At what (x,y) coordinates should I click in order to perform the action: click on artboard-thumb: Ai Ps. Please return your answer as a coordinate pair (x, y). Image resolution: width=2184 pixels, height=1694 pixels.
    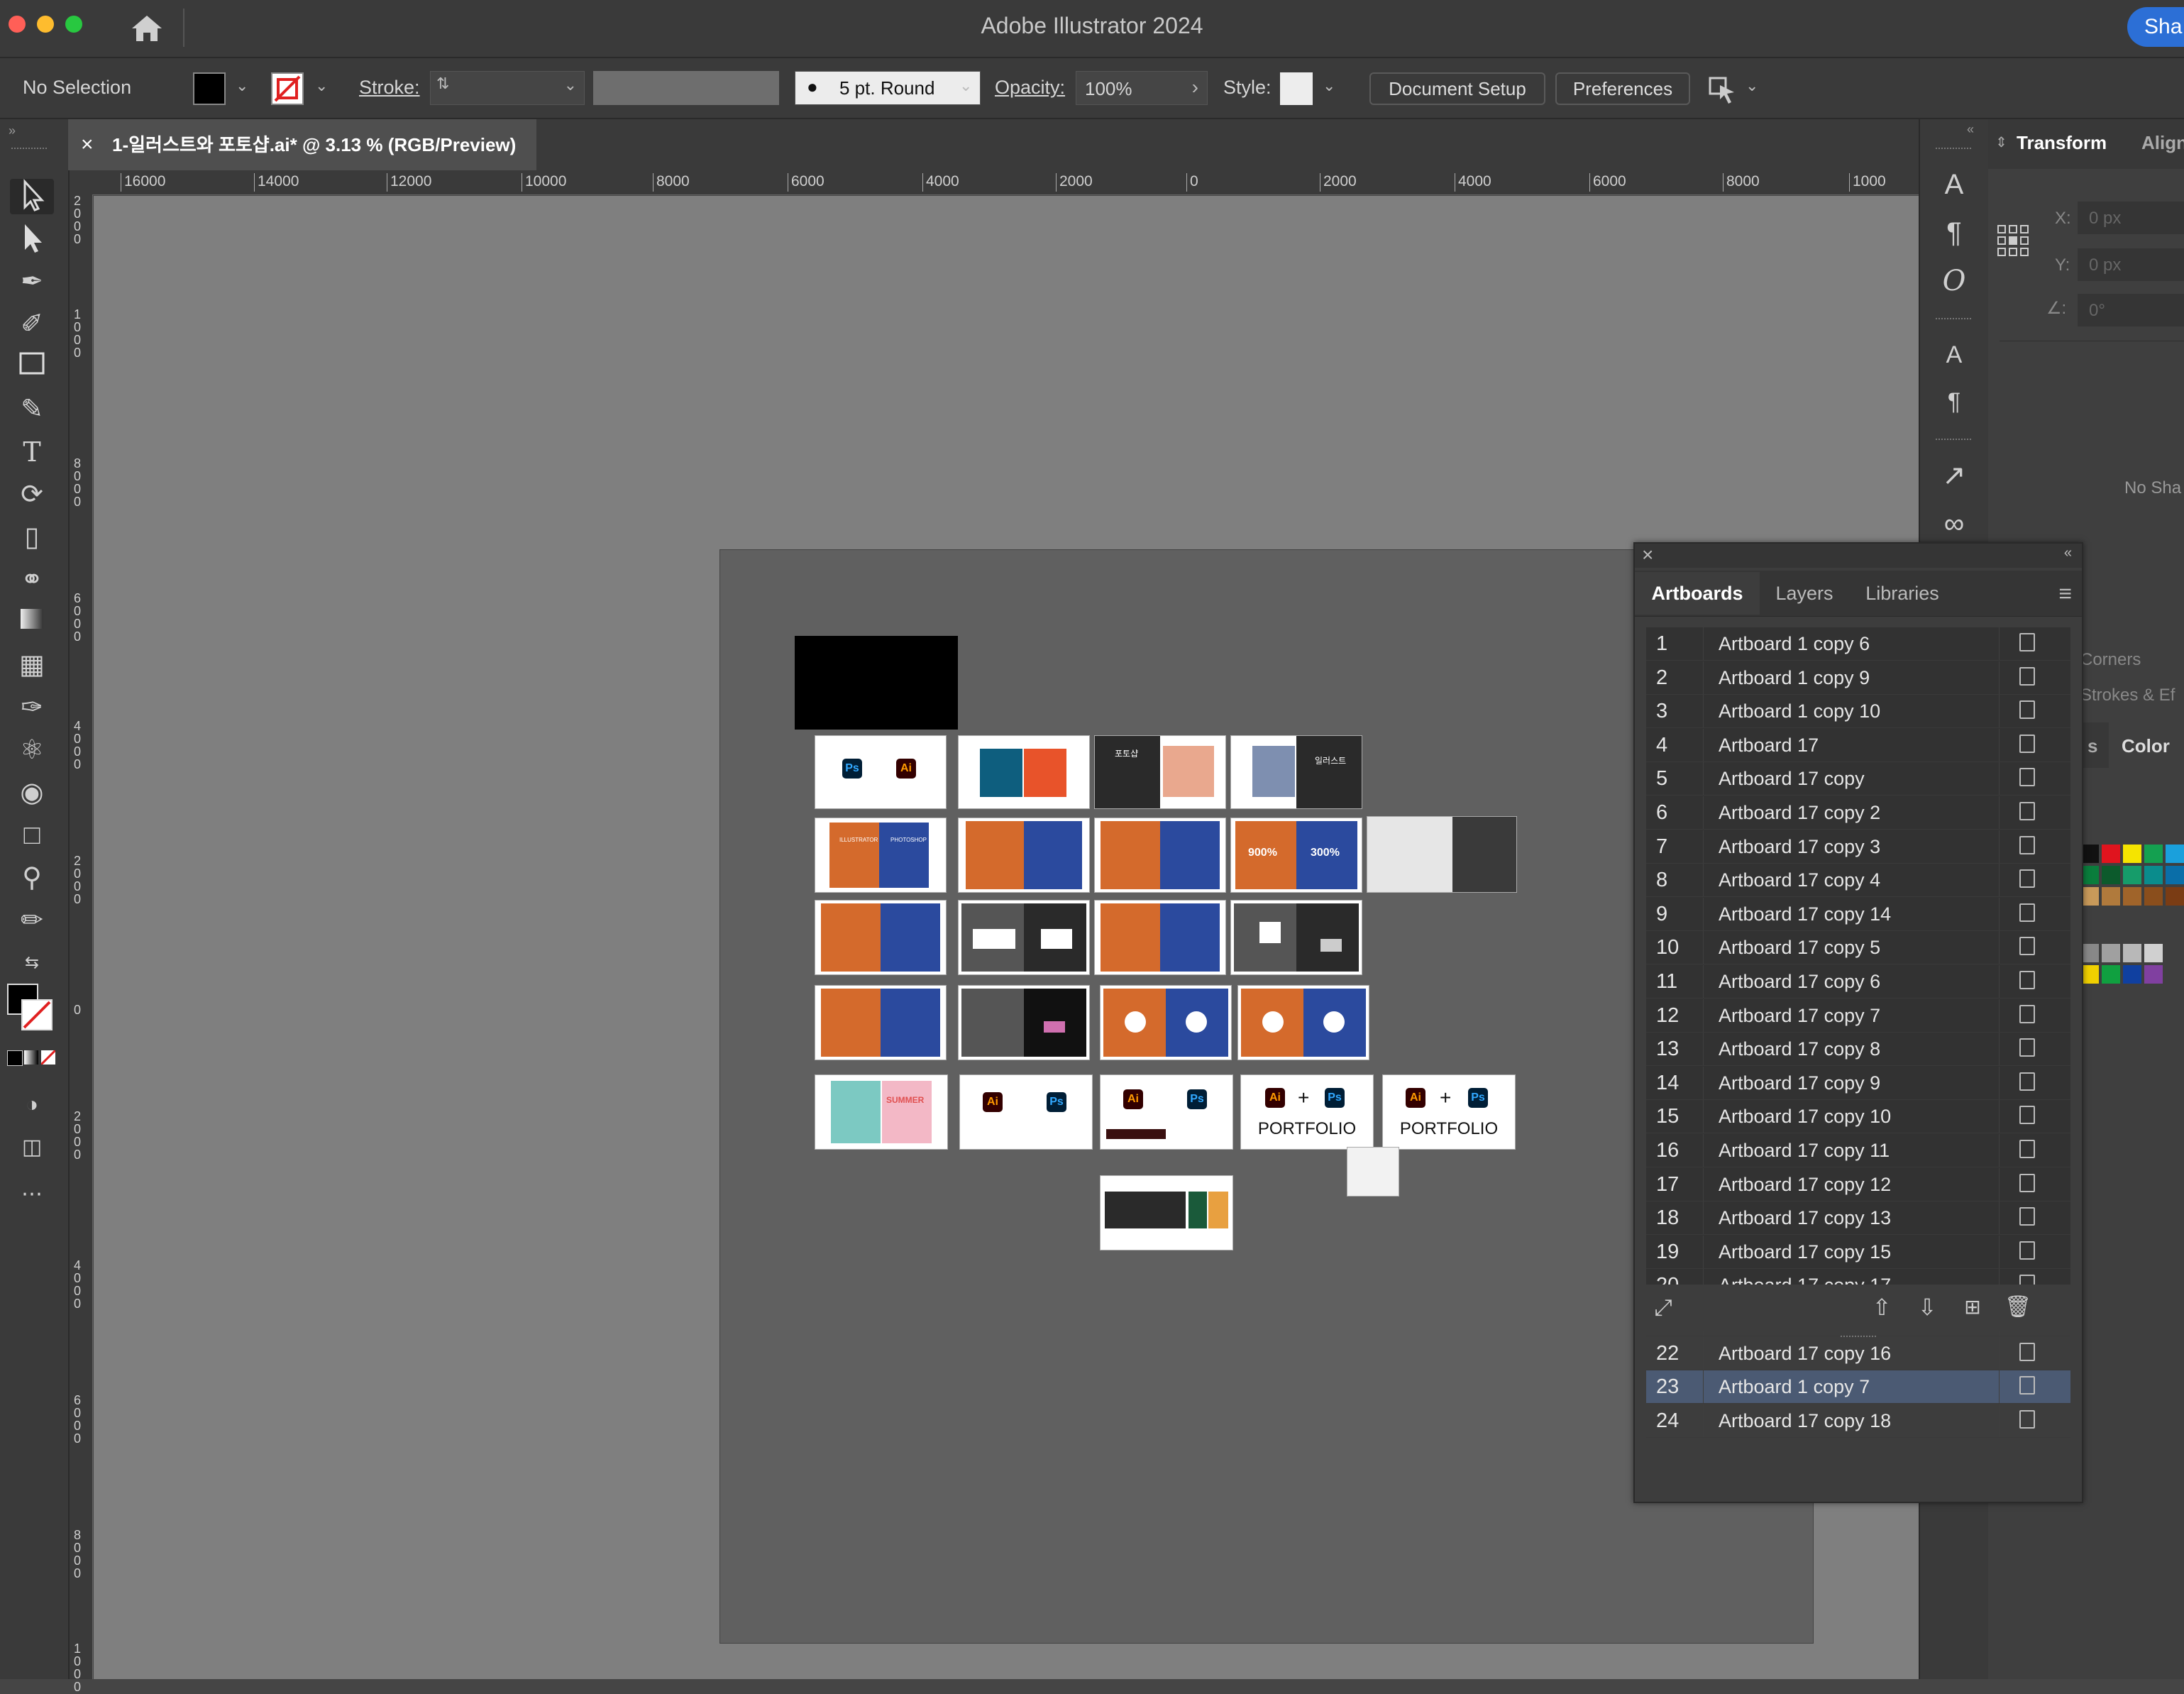
    Looking at the image, I should click on (1166, 1112).